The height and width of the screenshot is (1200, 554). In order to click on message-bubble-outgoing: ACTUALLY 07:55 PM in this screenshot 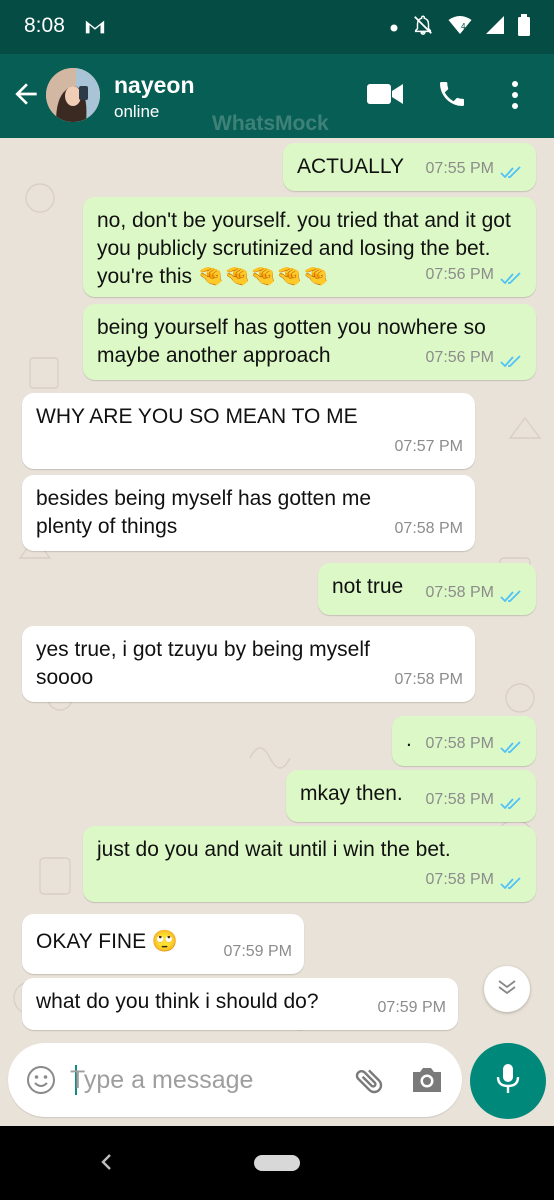, I will do `click(409, 167)`.